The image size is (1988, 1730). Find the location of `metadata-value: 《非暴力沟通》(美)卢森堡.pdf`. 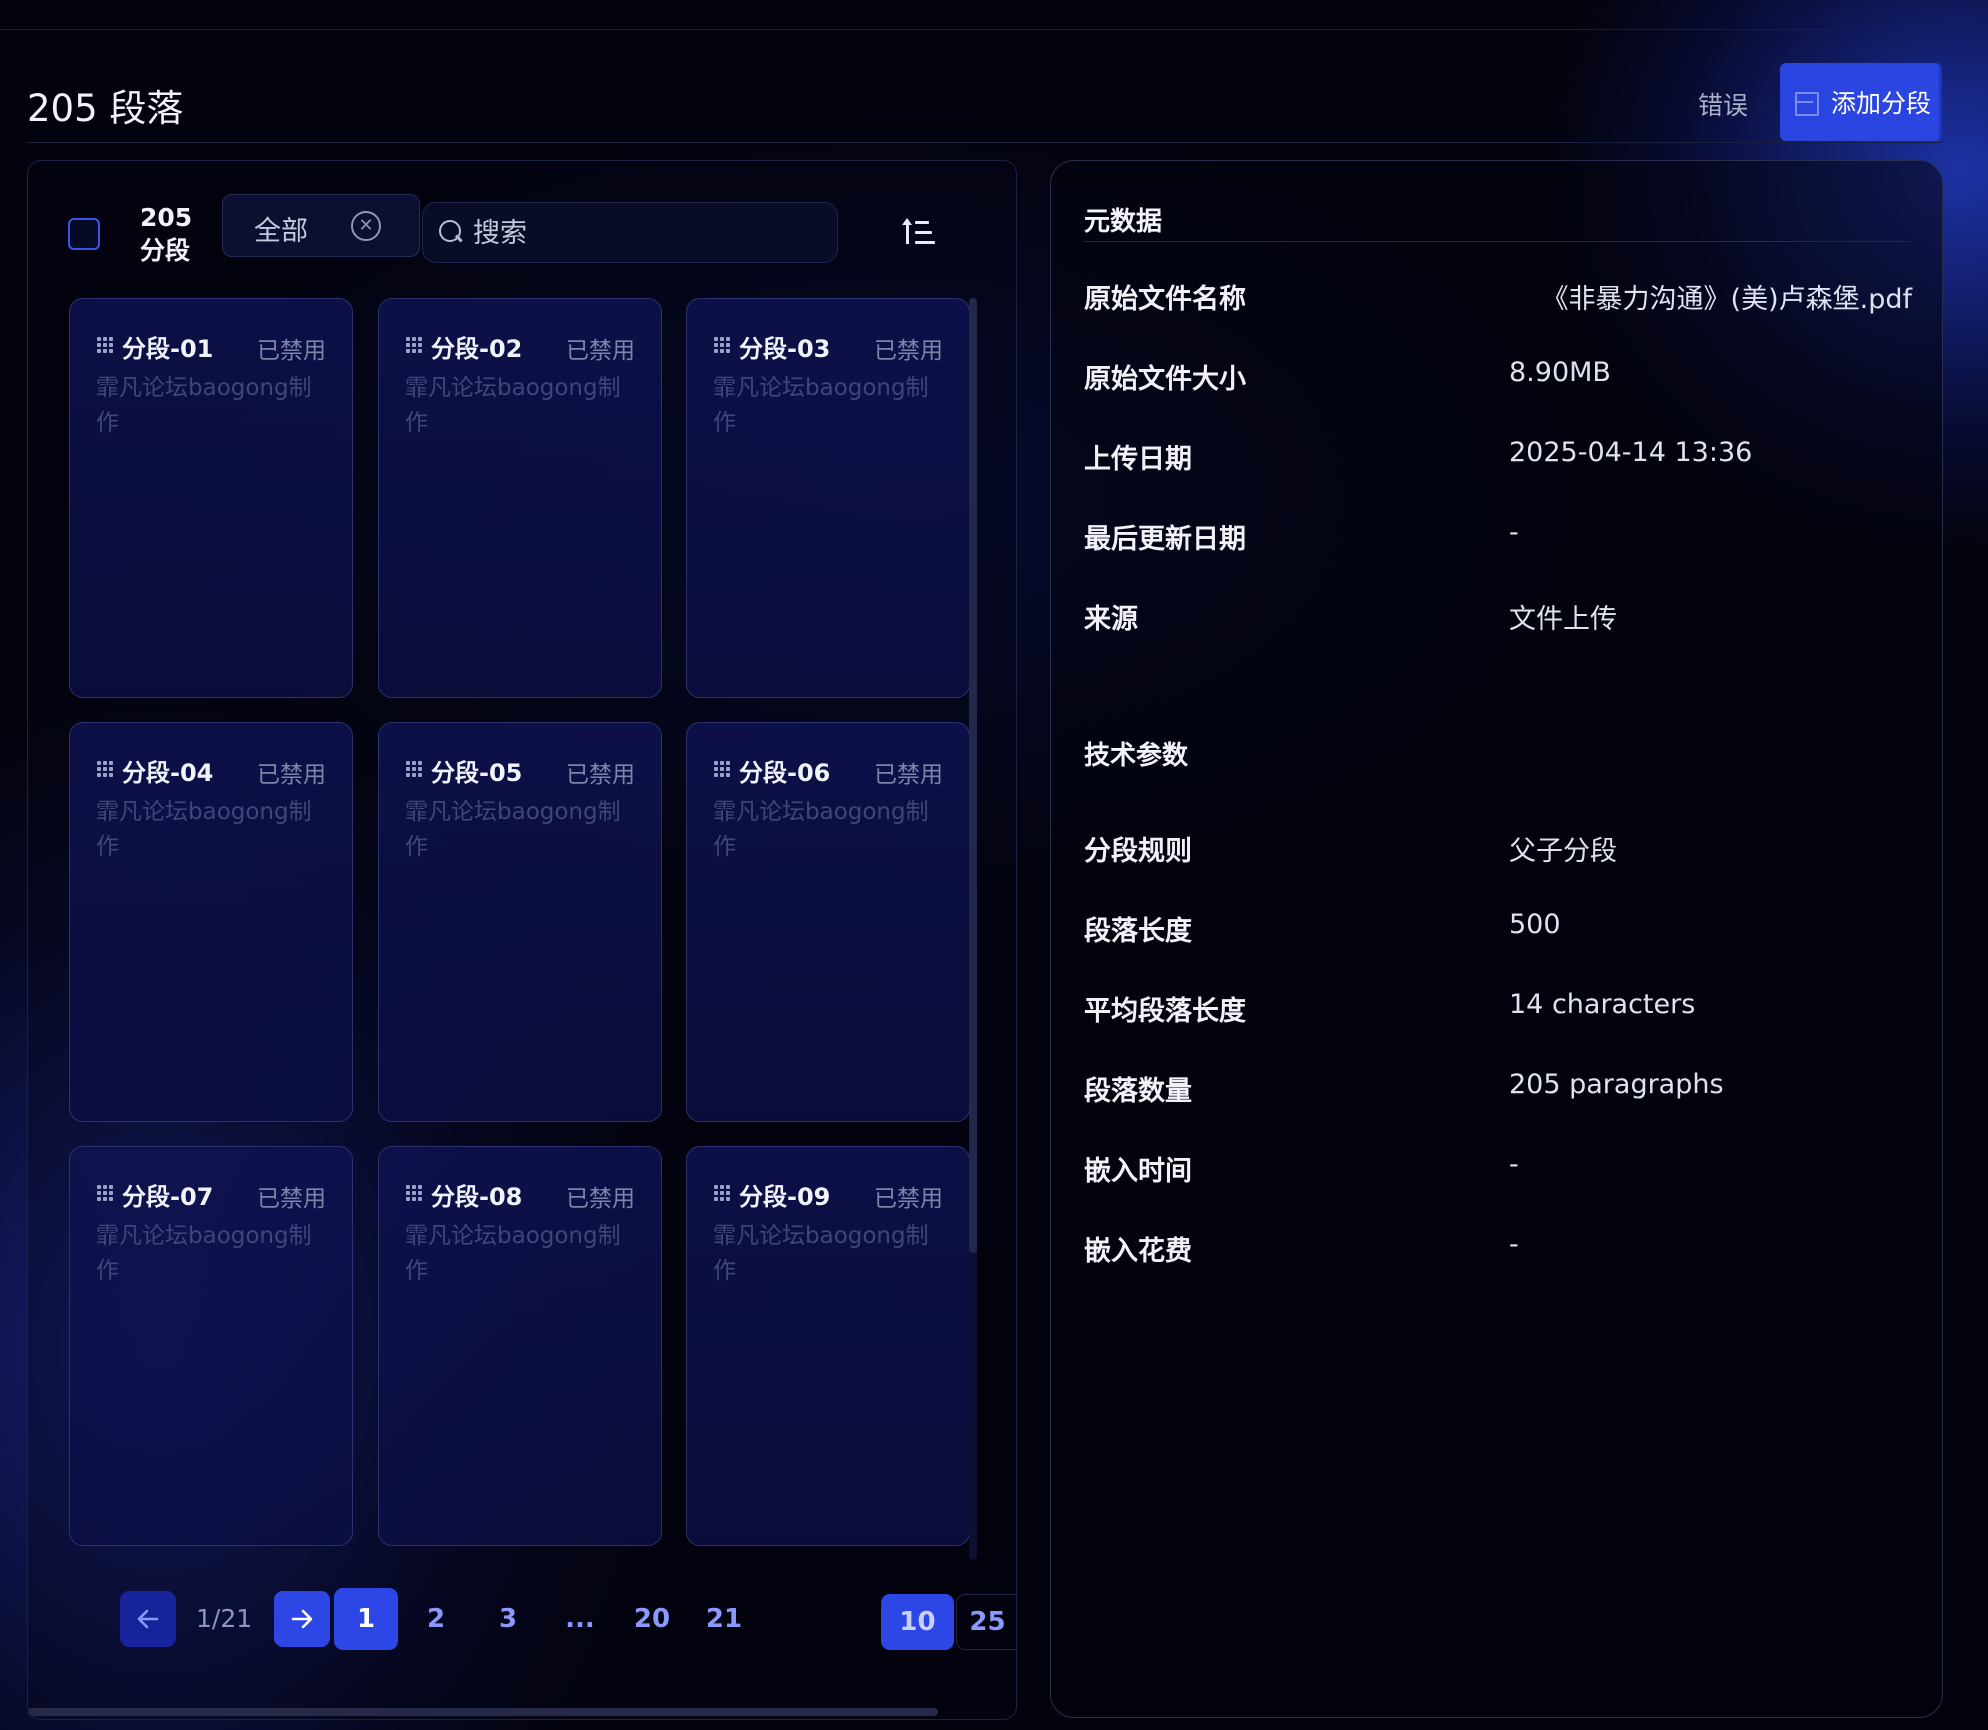

metadata-value: 《非暴力沟通》(美)卢森堡.pdf is located at coordinates (1726, 299).